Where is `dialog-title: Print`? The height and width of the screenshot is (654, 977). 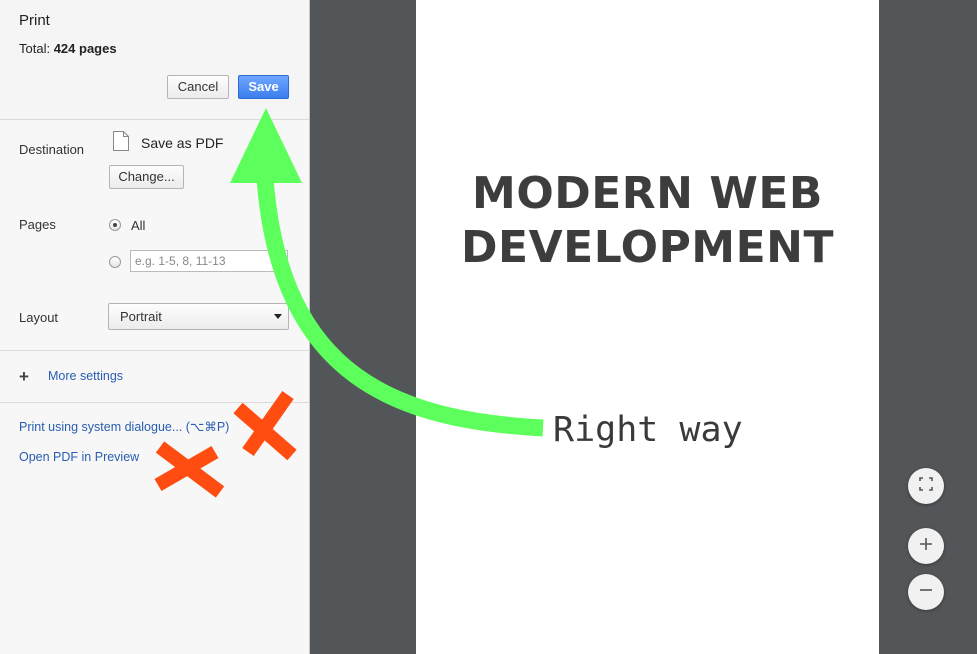 dialog-title: Print is located at coordinates (34, 20).